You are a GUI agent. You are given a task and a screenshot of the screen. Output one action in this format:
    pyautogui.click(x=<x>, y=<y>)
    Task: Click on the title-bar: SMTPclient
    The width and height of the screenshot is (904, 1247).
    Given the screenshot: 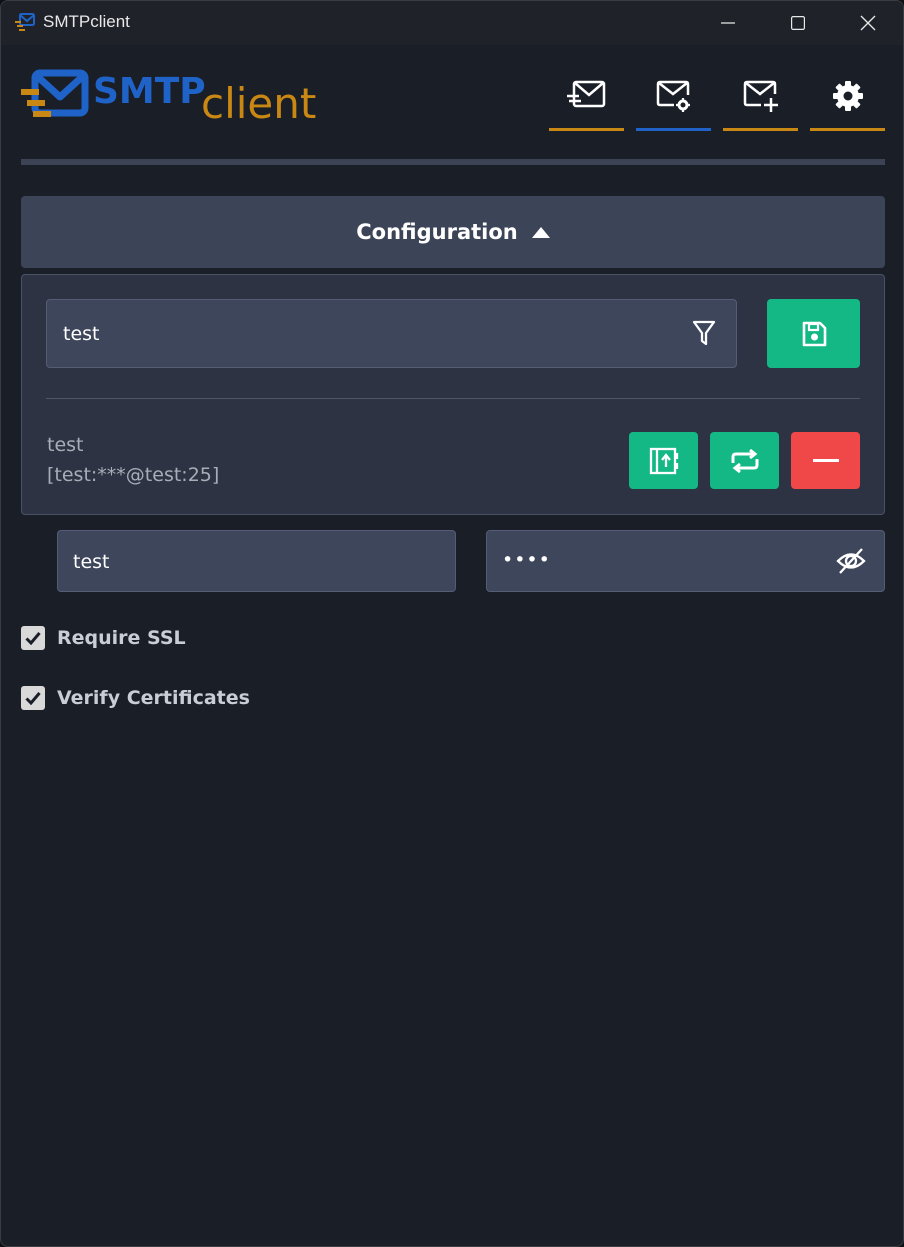 What is the action you would take?
    pyautogui.click(x=452, y=23)
    